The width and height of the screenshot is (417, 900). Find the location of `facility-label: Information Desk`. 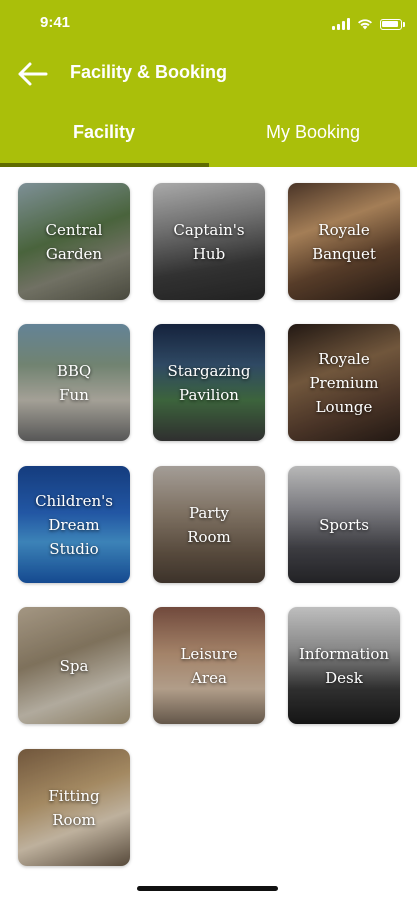

facility-label: Information Desk is located at coordinates (344, 665).